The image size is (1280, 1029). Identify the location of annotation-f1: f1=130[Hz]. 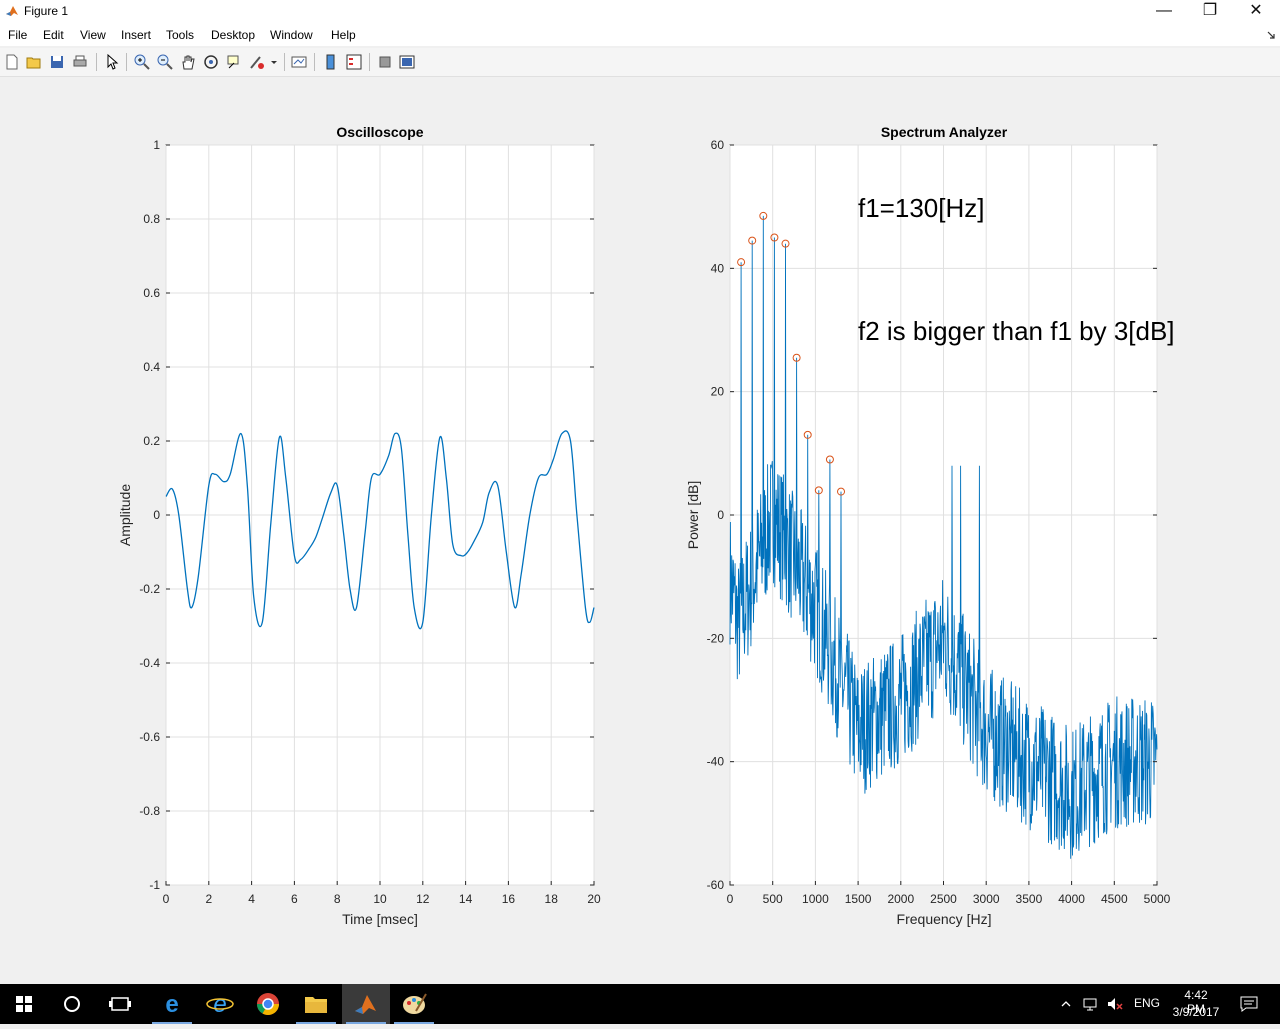
(921, 208).